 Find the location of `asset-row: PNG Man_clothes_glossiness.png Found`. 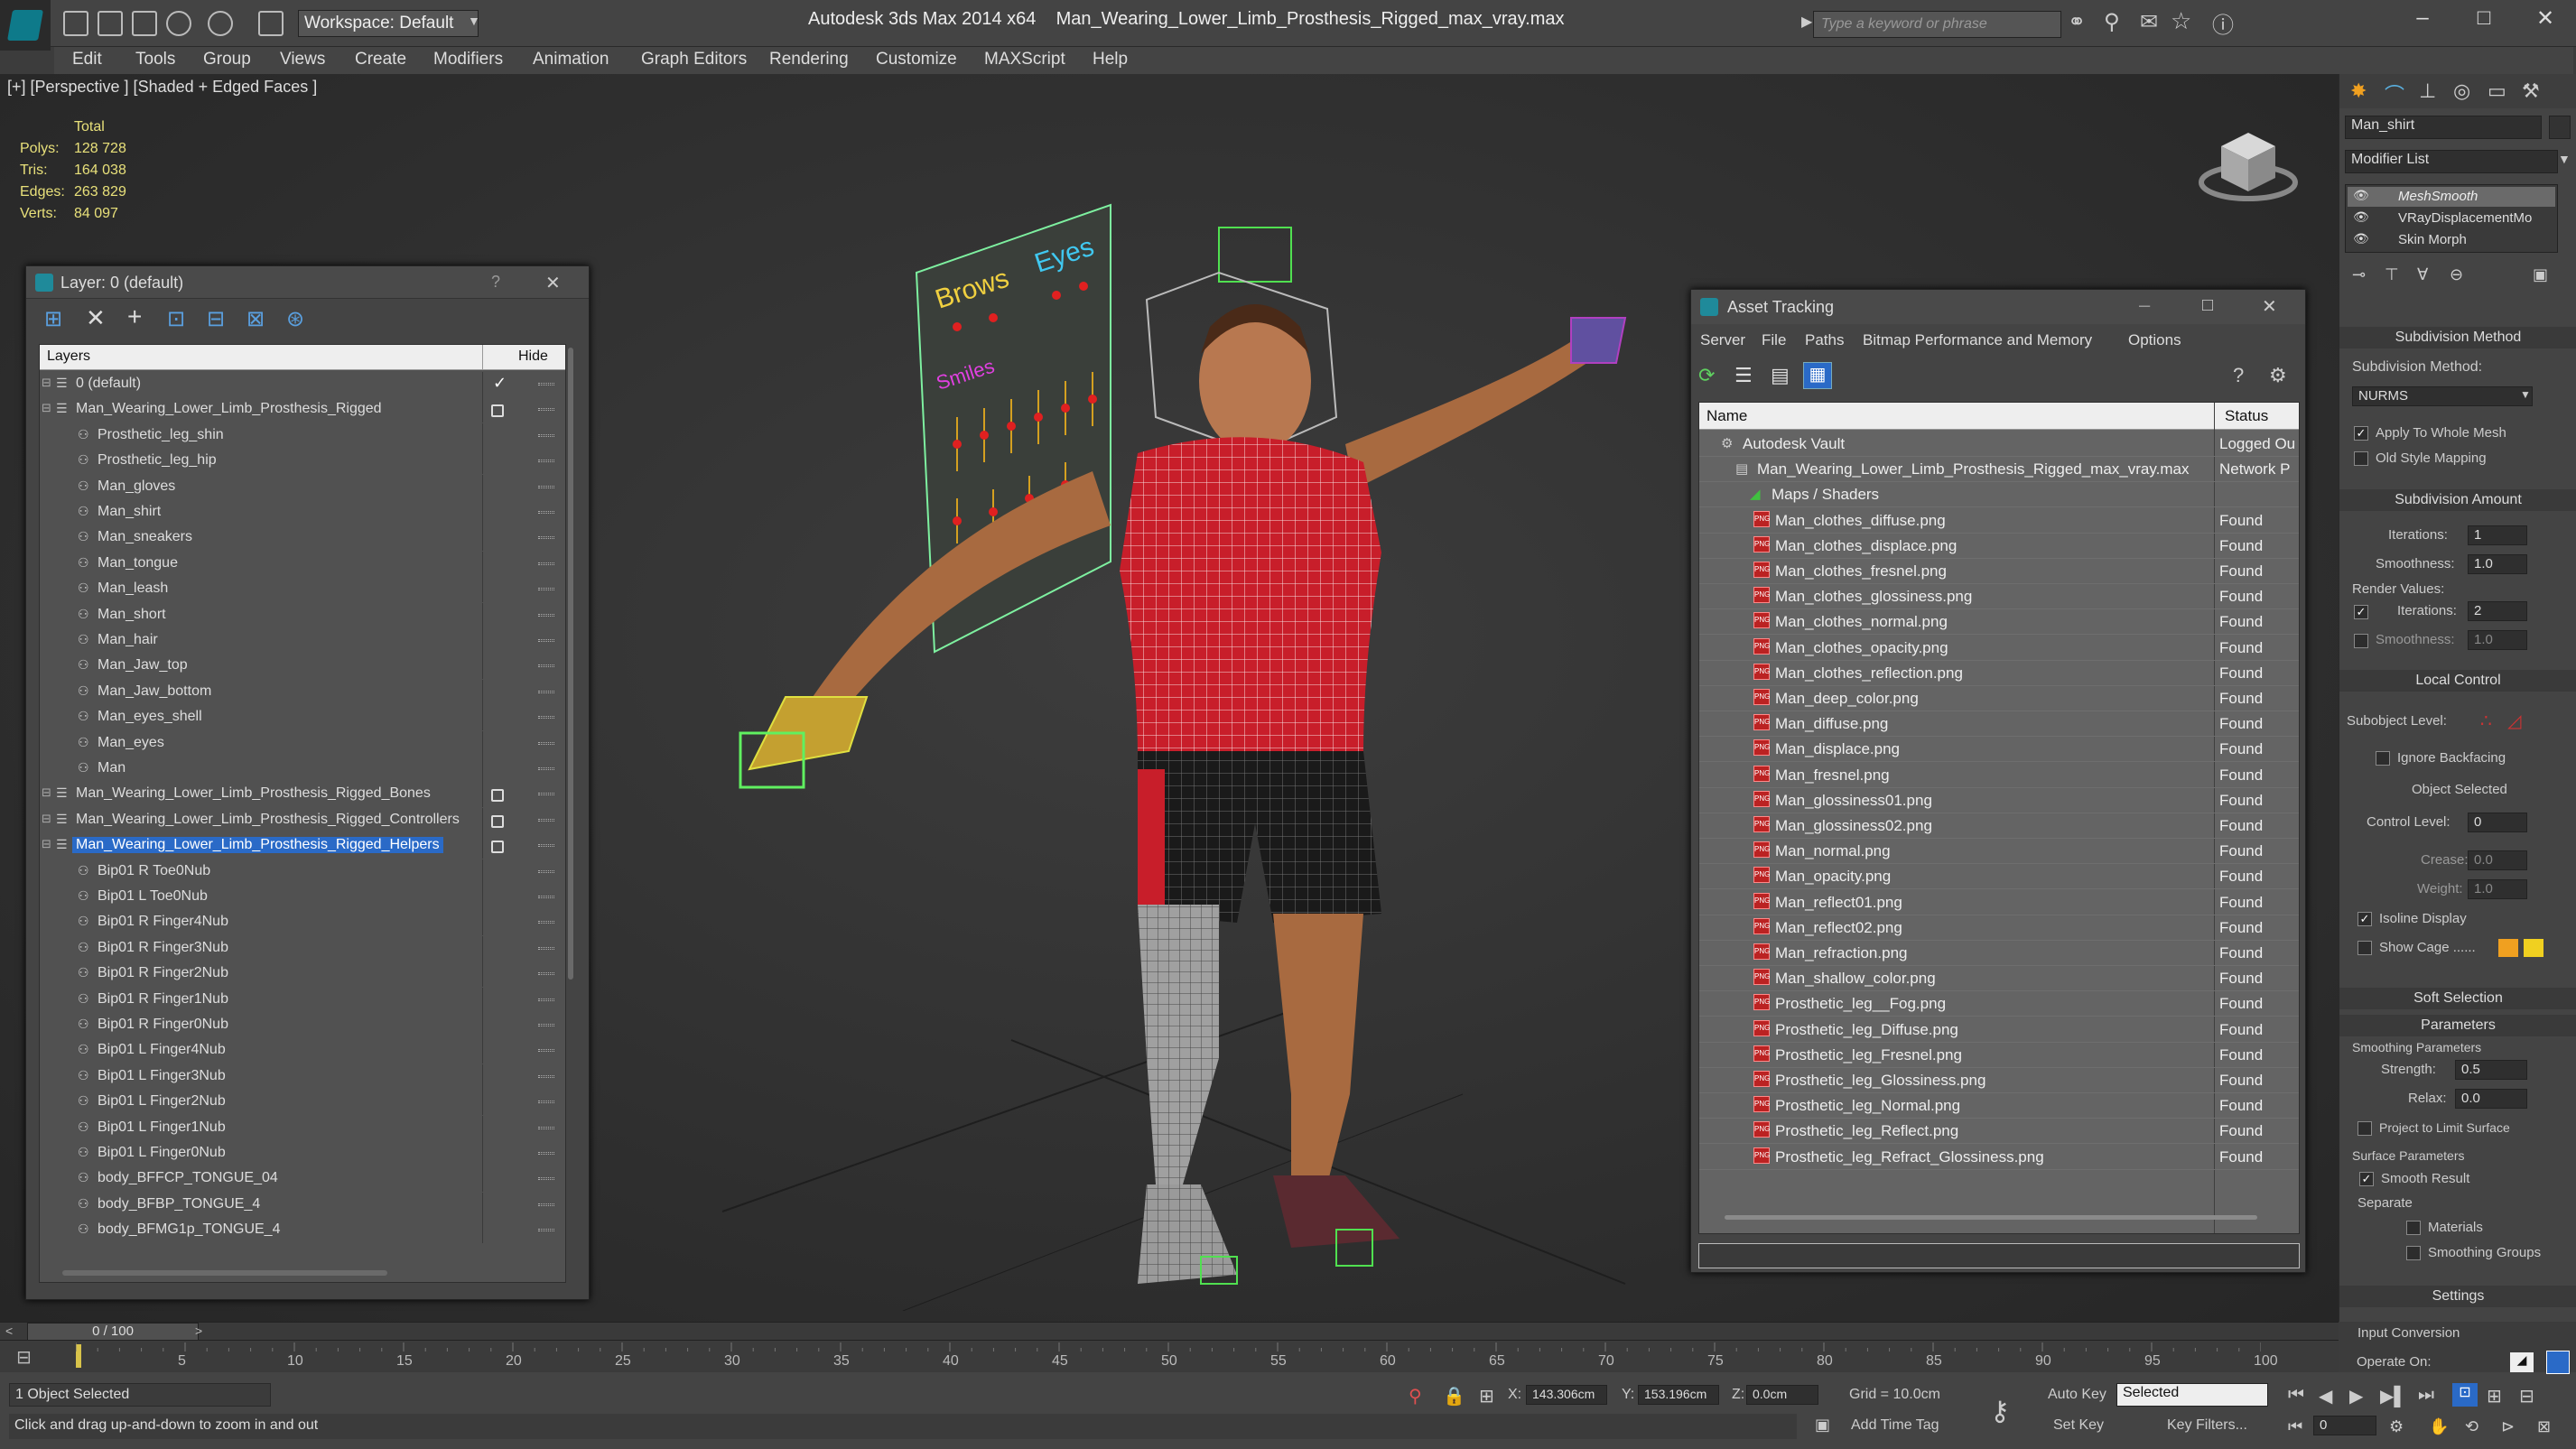

asset-row: PNG Man_clothes_glossiness.png Found is located at coordinates (1999, 597).